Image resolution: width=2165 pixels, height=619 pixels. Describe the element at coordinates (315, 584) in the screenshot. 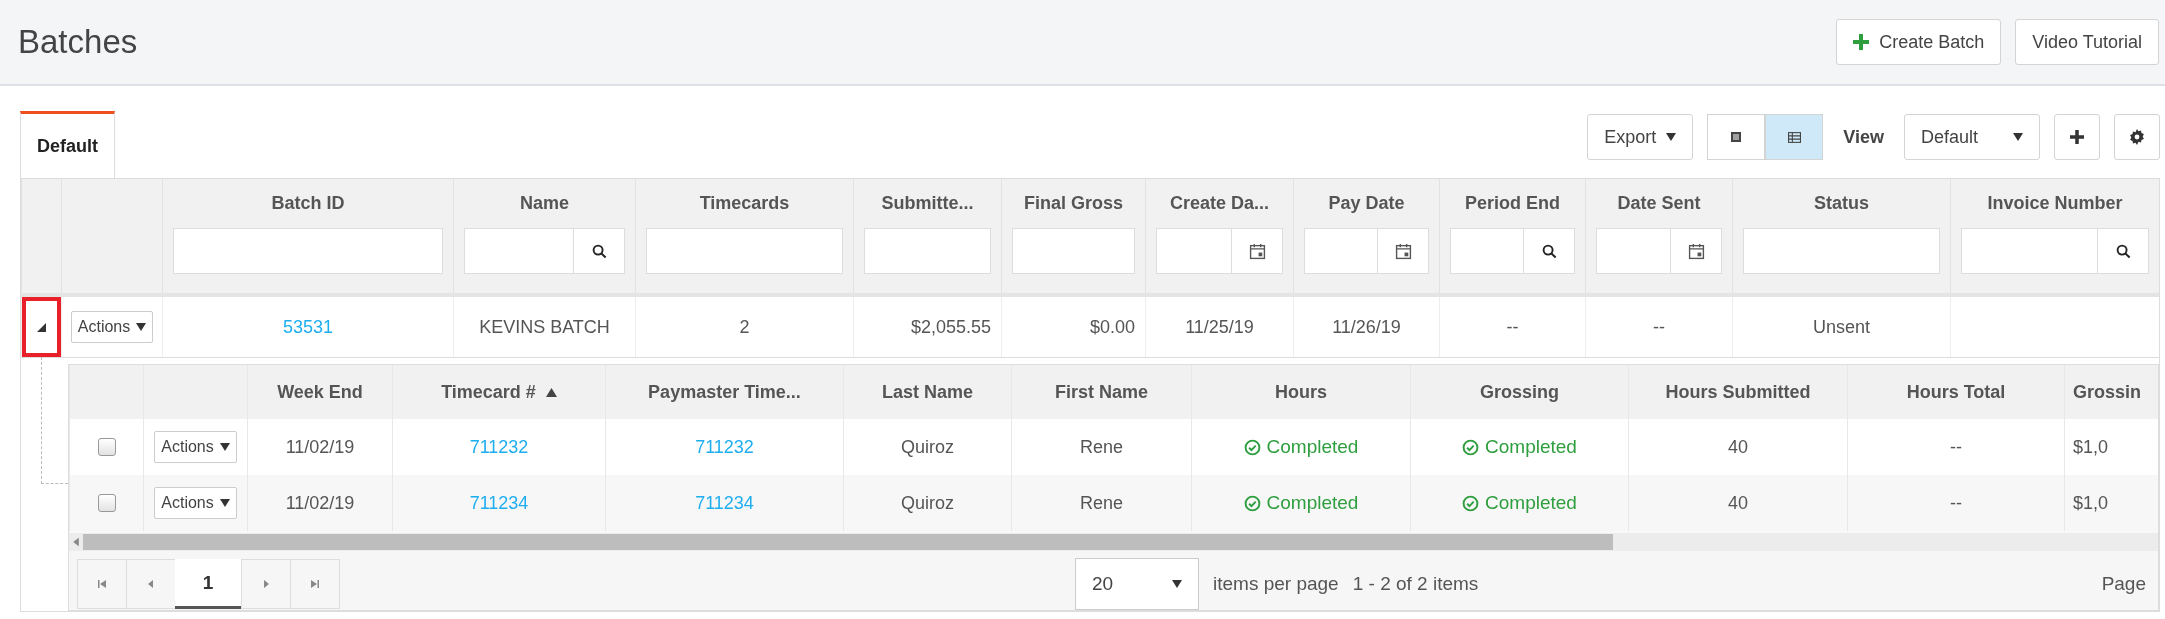

I see `last-page-button` at that location.